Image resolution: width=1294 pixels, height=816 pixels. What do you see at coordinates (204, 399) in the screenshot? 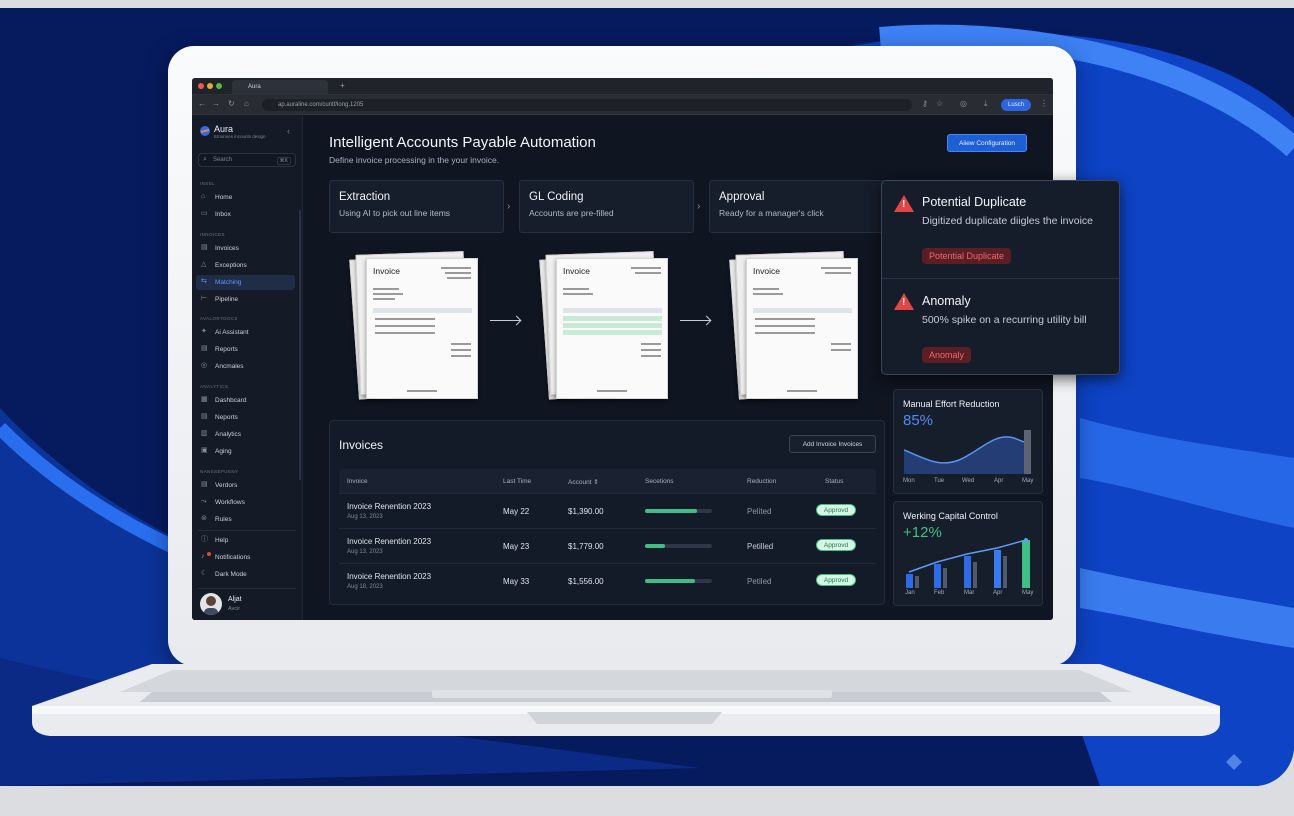
I see `dashboard-icon: ▦` at bounding box center [204, 399].